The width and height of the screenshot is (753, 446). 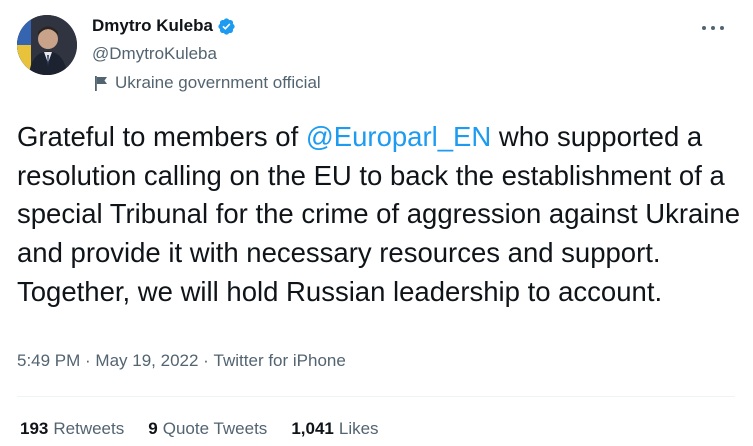 I want to click on divider, so click(x=376, y=396).